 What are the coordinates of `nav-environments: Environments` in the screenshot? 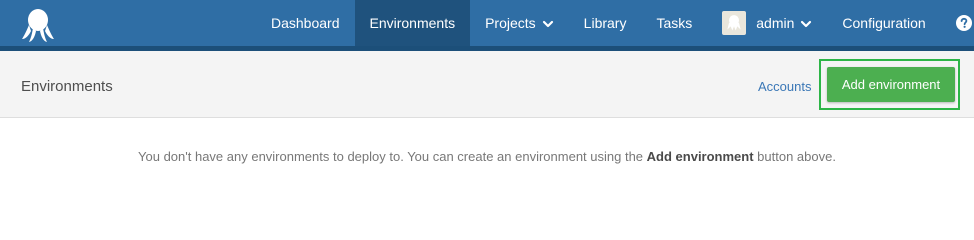 It's located at (412, 23).